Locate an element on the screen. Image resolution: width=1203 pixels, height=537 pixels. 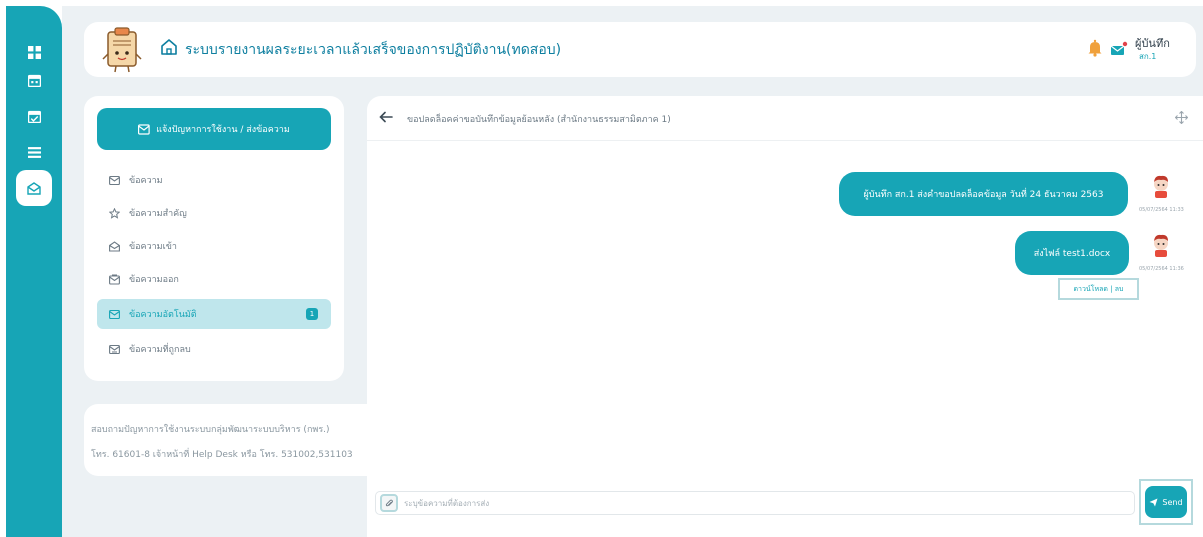
message-time: 05/07/2564 11:33 is located at coordinates (1161, 210).